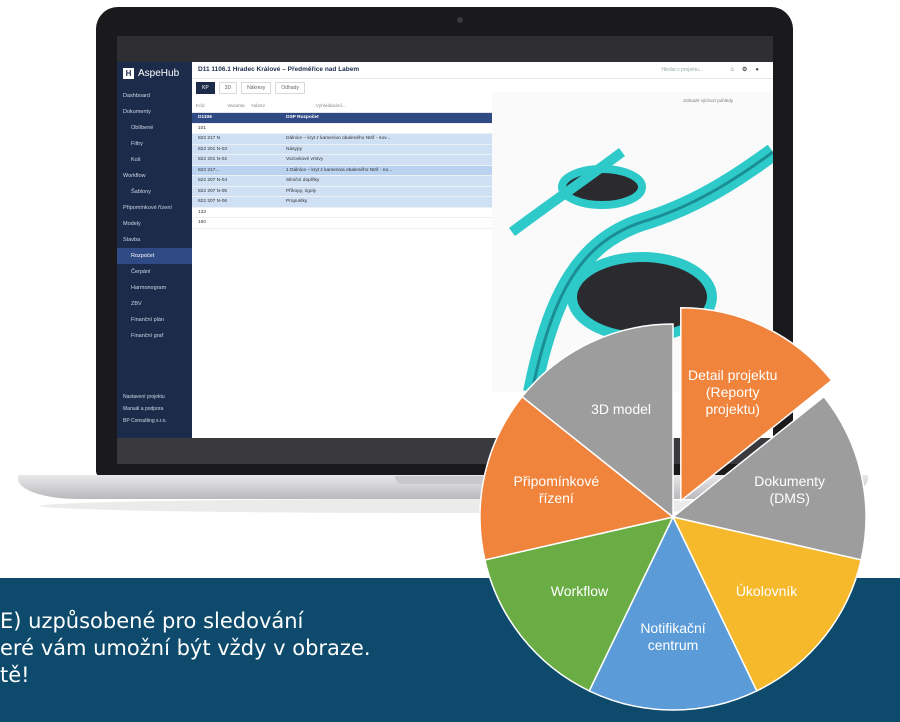 The width and height of the screenshot is (900, 722). Describe the element at coordinates (556, 490) in the screenshot. I see `pie-label-5: Připomínkové řízení` at that location.